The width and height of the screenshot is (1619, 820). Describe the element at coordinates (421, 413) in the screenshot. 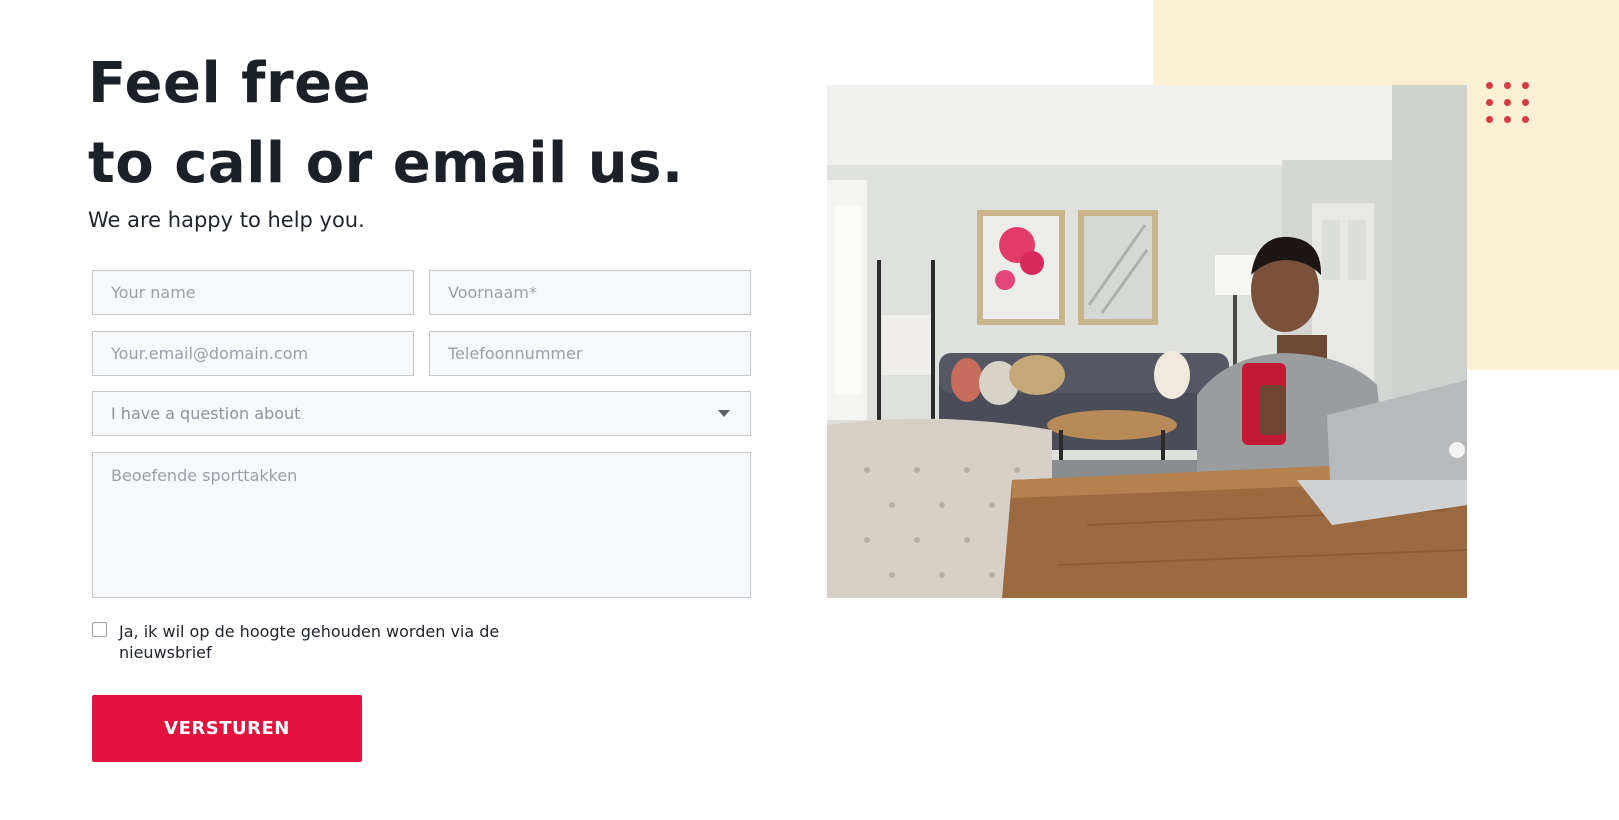

I see `topic-select: I have a question about` at that location.